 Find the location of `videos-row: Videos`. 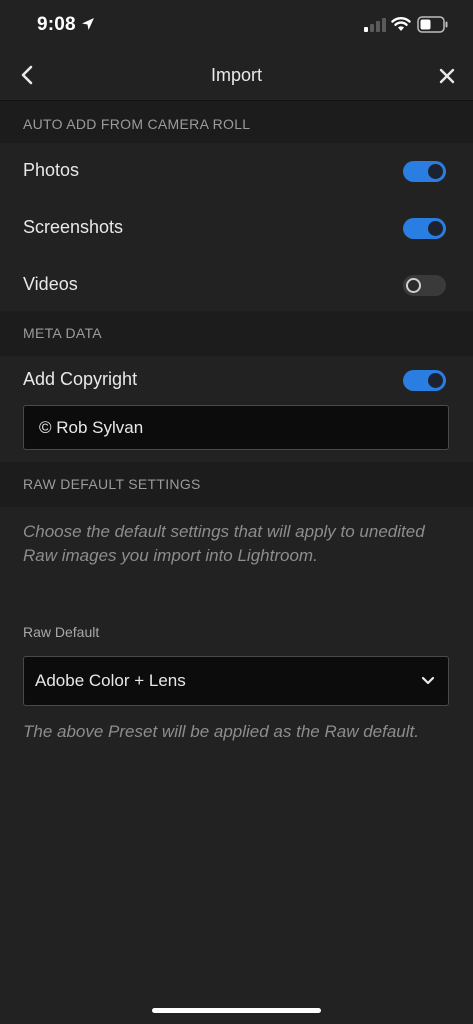

videos-row: Videos is located at coordinates (236, 285).